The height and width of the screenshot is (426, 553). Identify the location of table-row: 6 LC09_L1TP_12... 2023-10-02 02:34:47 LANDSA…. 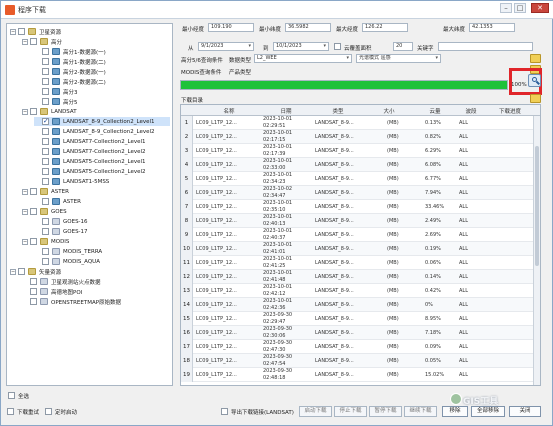
(357, 193).